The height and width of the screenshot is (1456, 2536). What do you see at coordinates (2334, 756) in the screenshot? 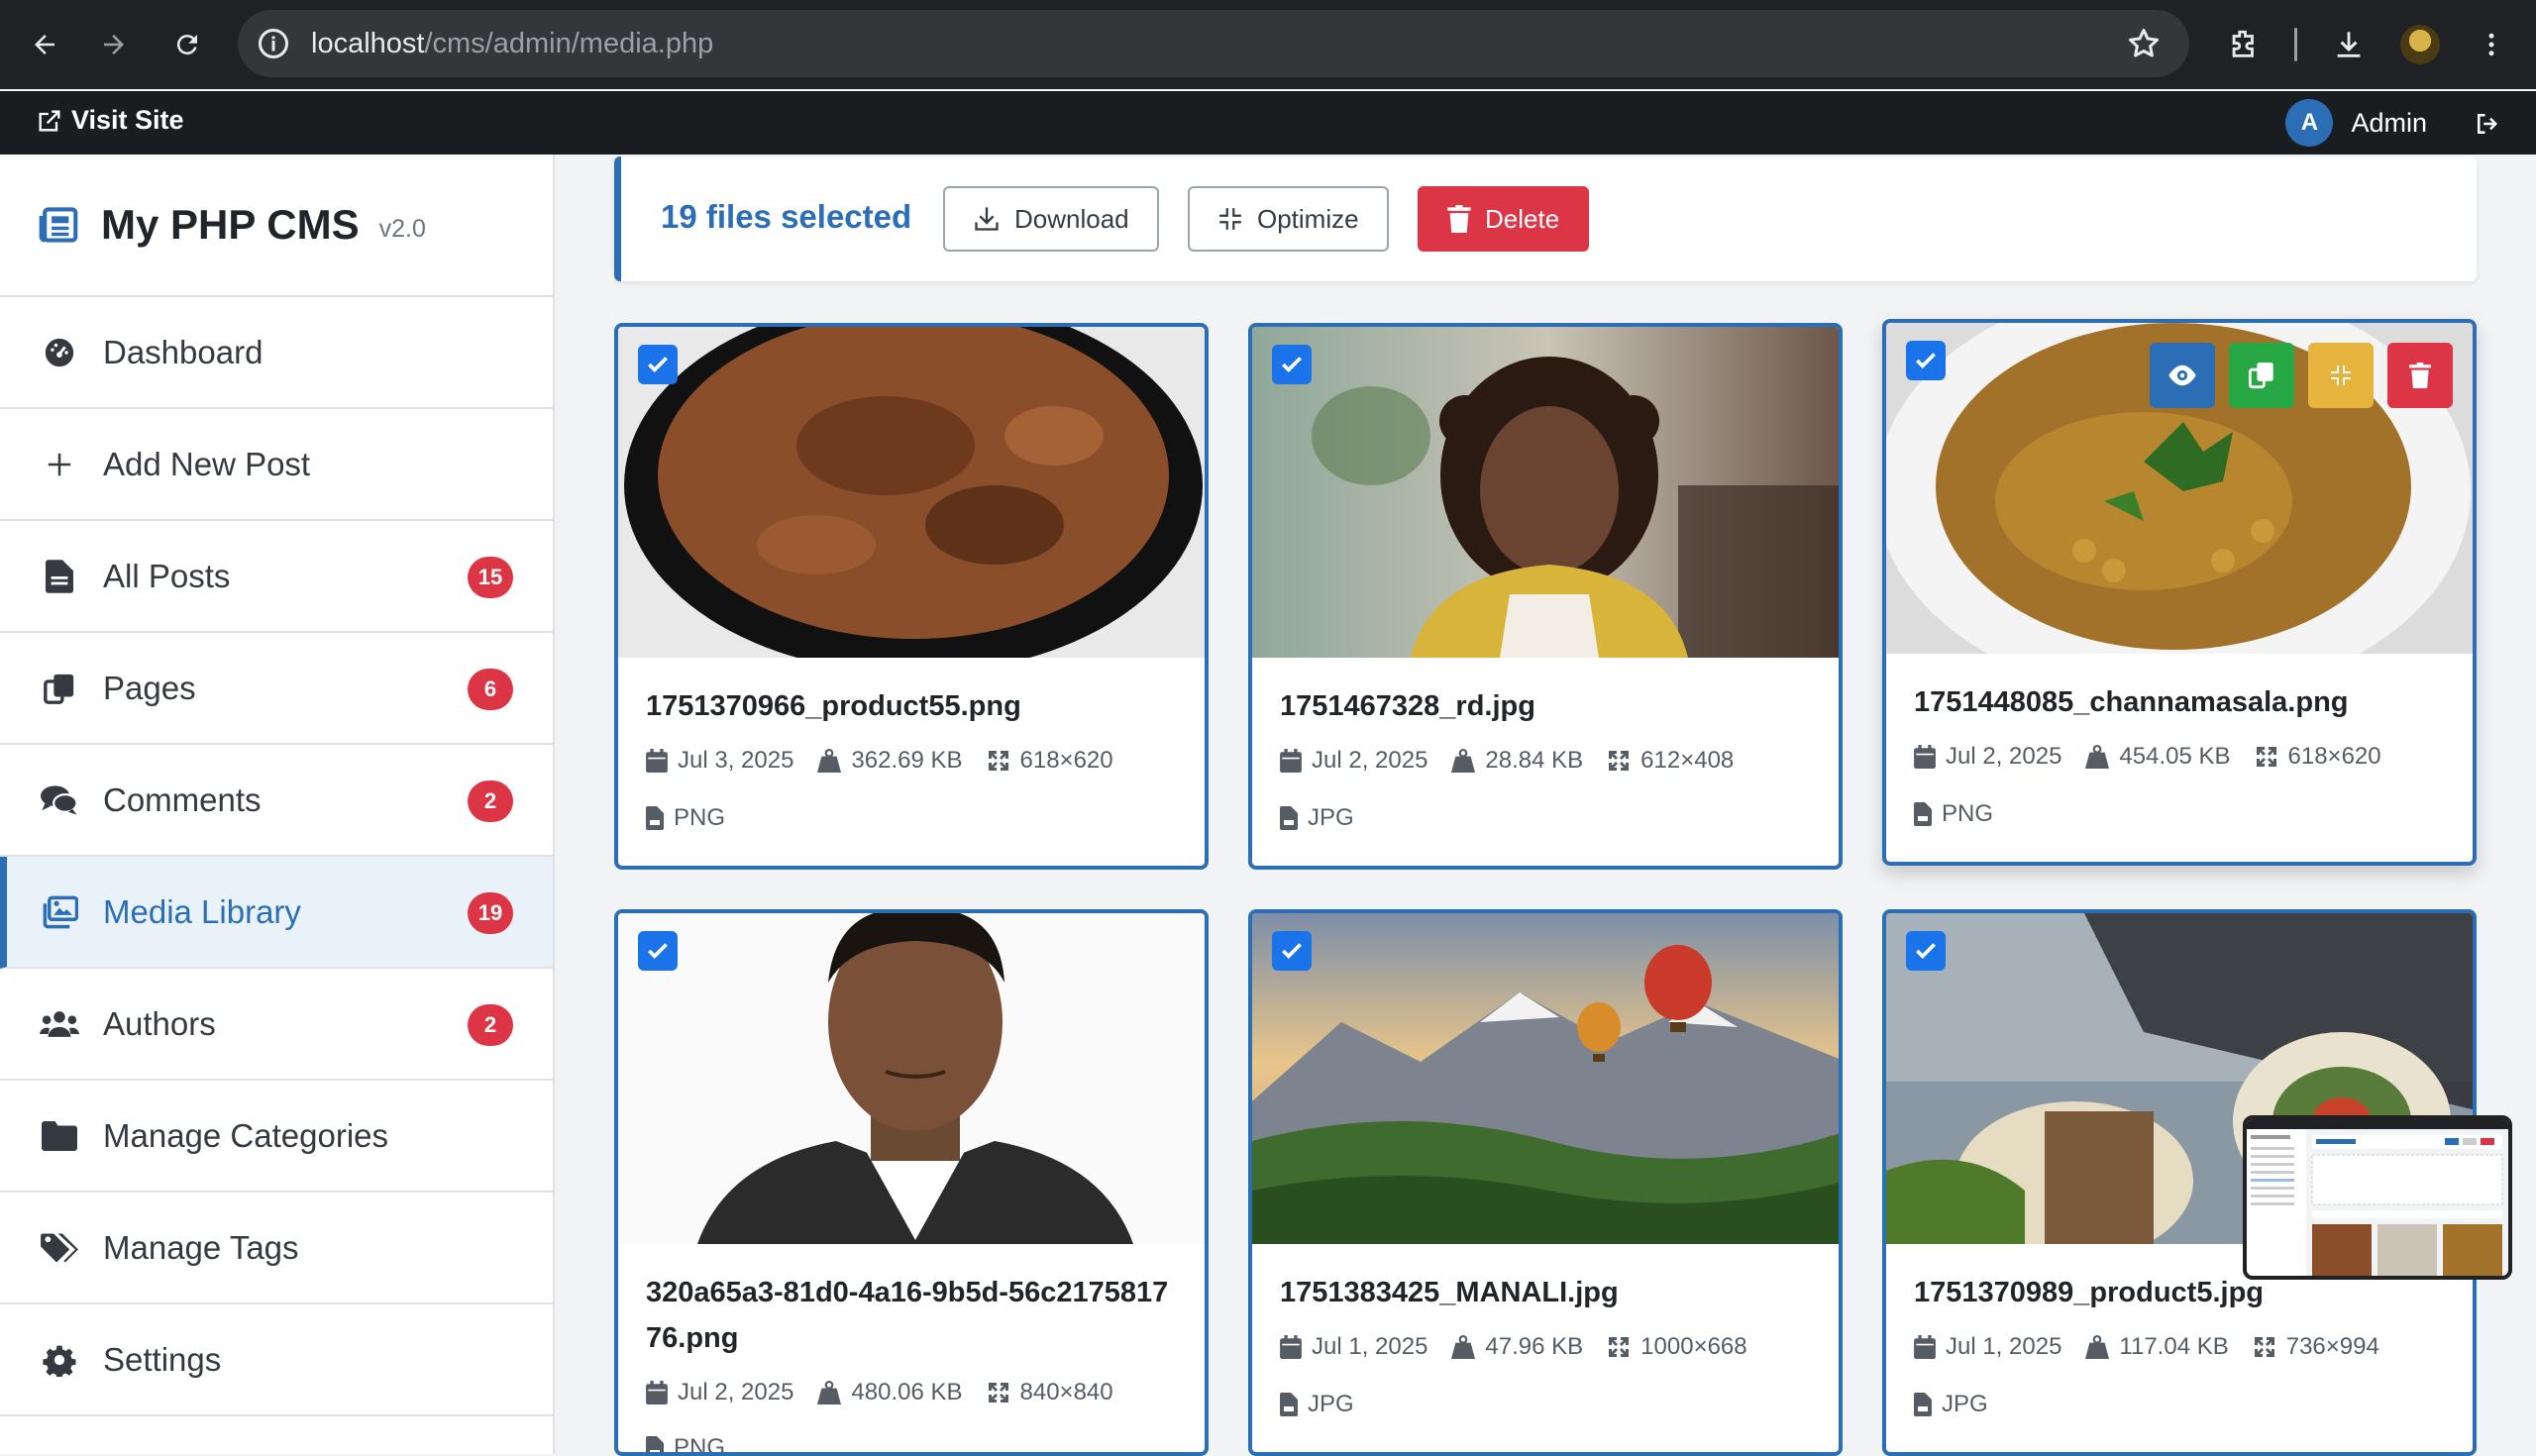
I see `media-dimensions: 618×620` at bounding box center [2334, 756].